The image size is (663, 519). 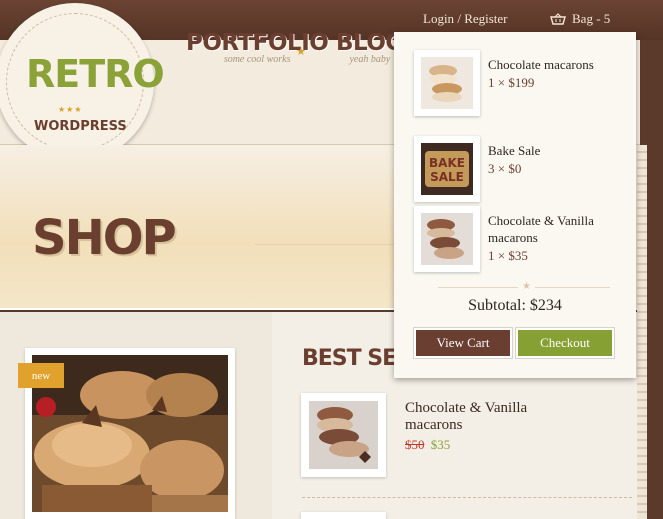 I want to click on title-divider, so click(x=325, y=244).